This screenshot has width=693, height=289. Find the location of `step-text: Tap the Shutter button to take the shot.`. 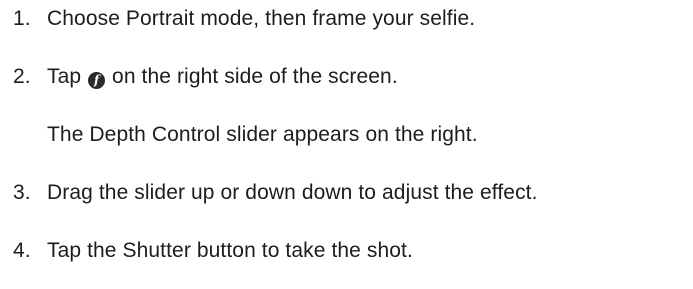

step-text: Tap the Shutter button to take the shot. is located at coordinates (230, 250).